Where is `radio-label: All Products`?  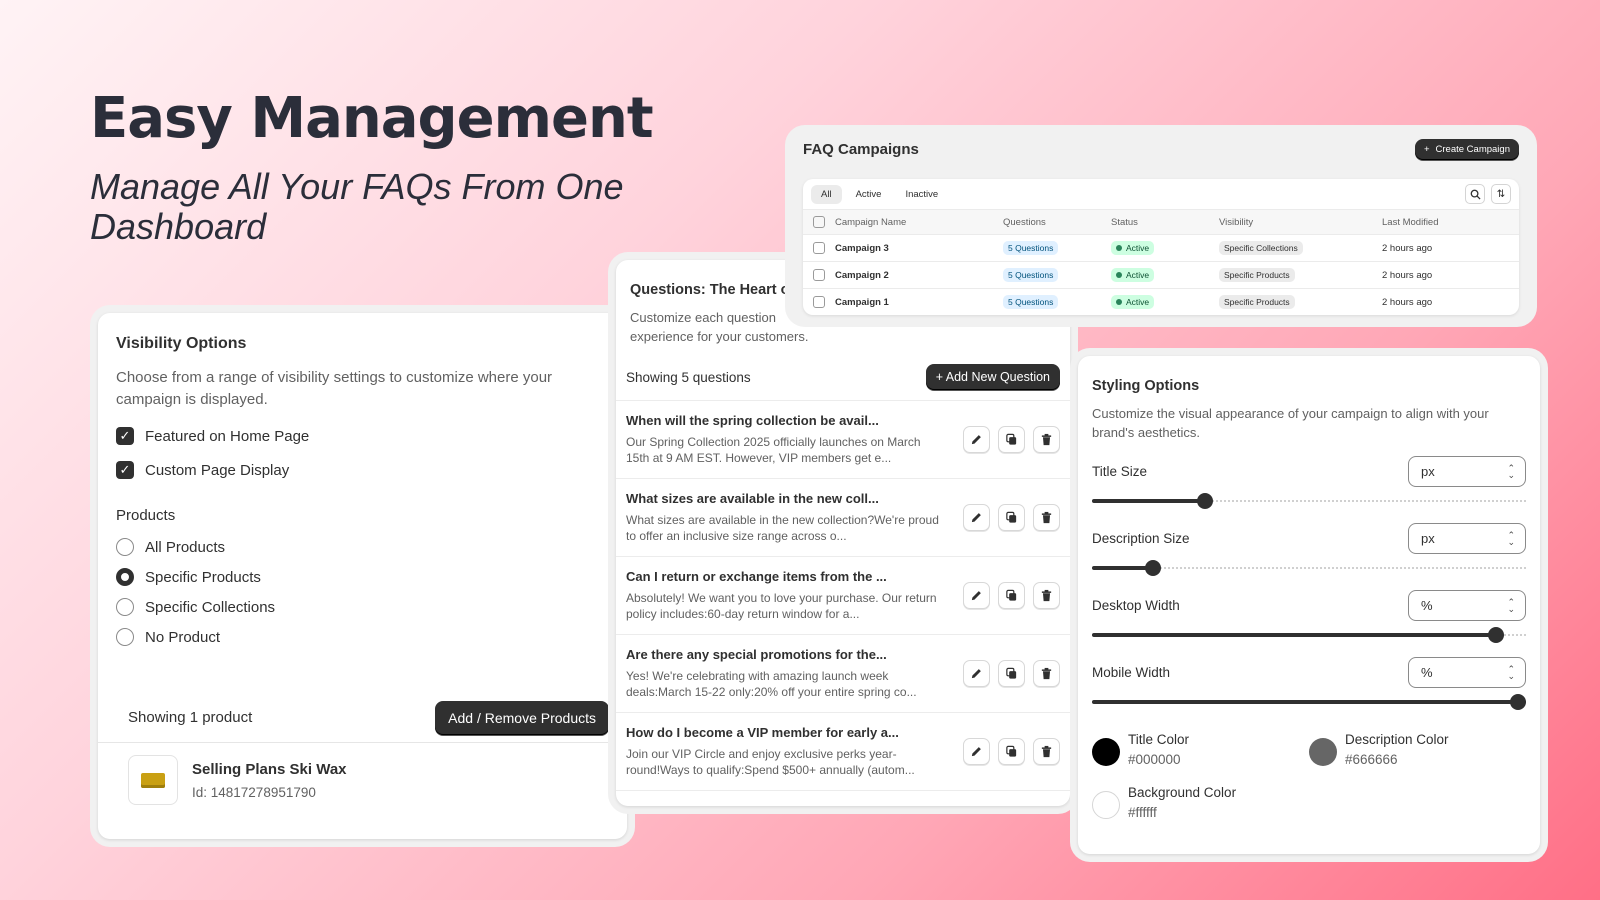 radio-label: All Products is located at coordinates (185, 547).